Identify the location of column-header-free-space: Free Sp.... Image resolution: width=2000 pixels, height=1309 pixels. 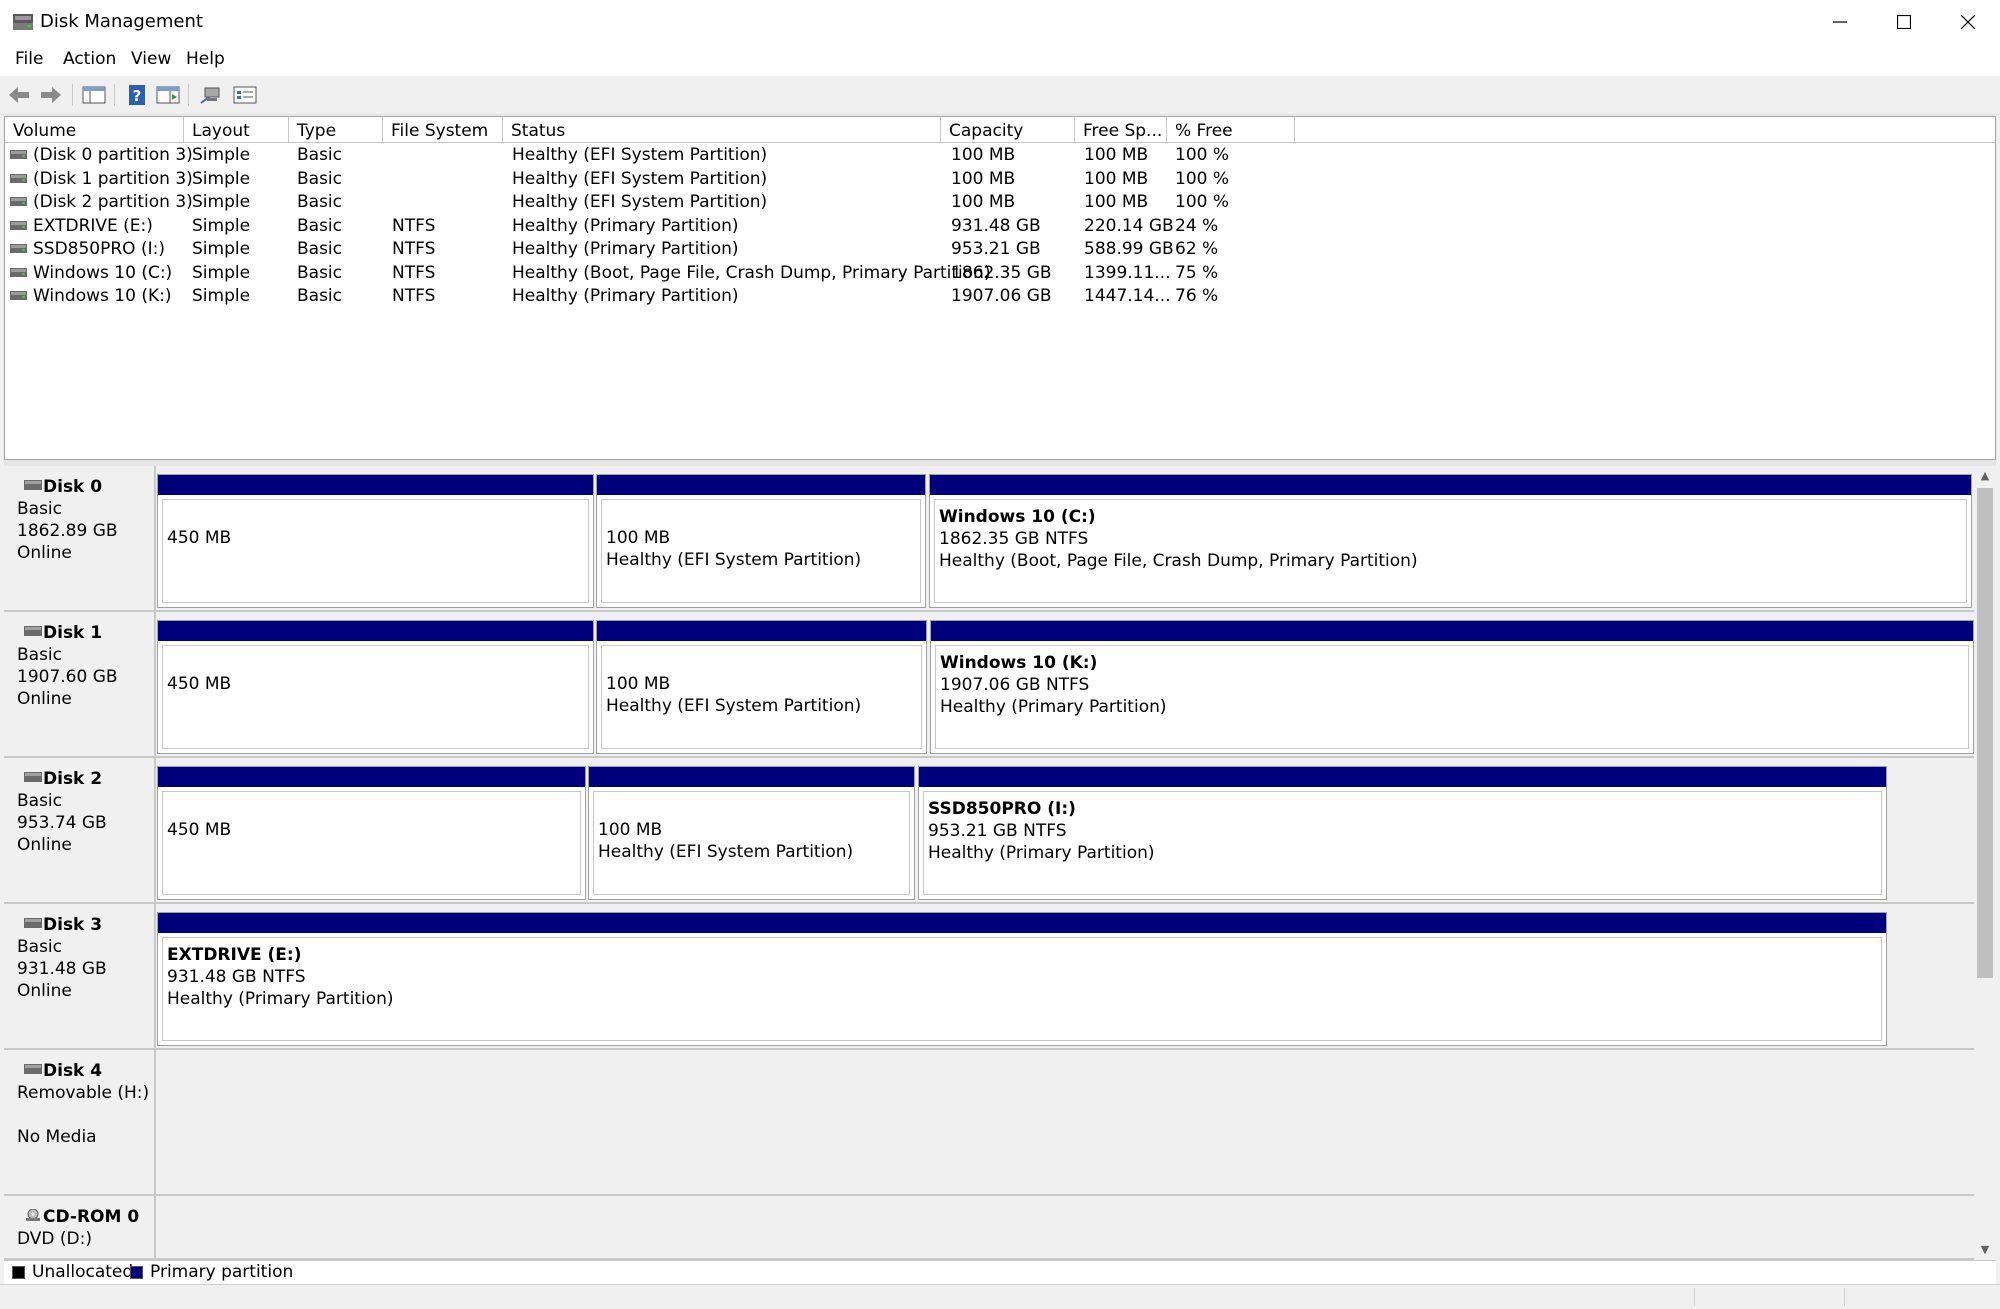
(1121, 130).